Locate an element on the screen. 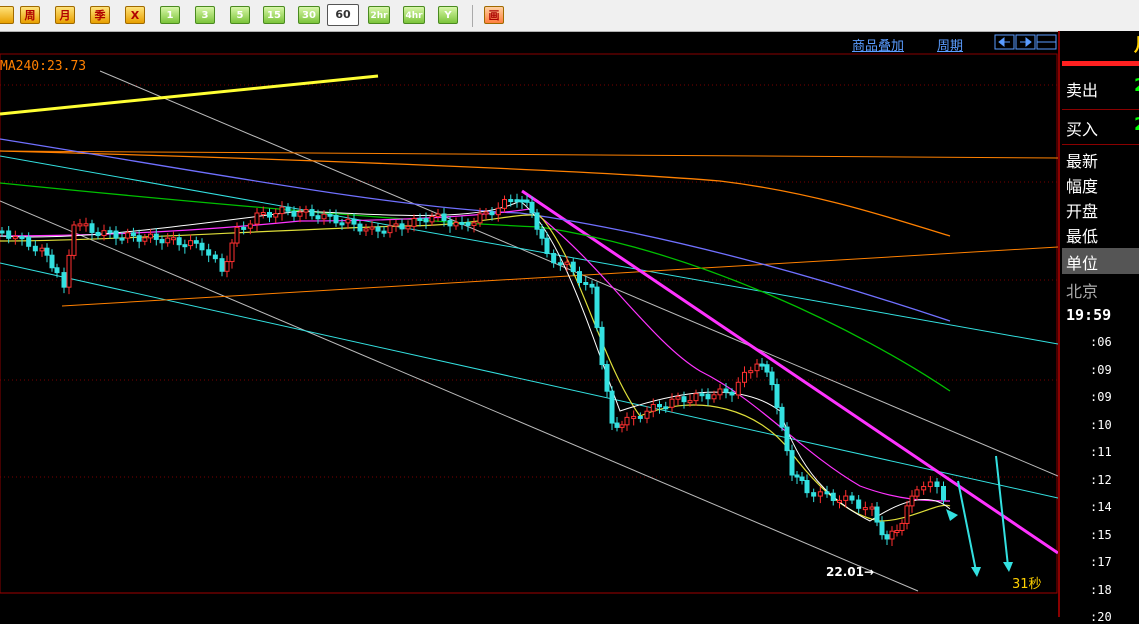 Image resolution: width=1139 pixels, height=624 pixels. period-button-week: 周 is located at coordinates (30, 15).